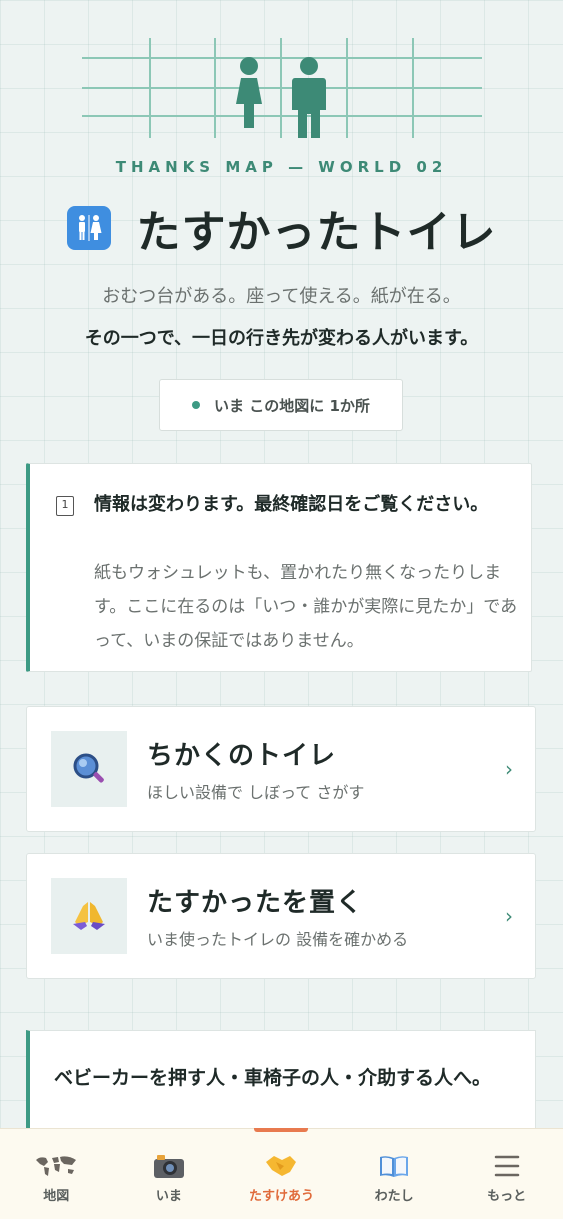  I want to click on tab-help-label: たすけあう, so click(281, 1196).